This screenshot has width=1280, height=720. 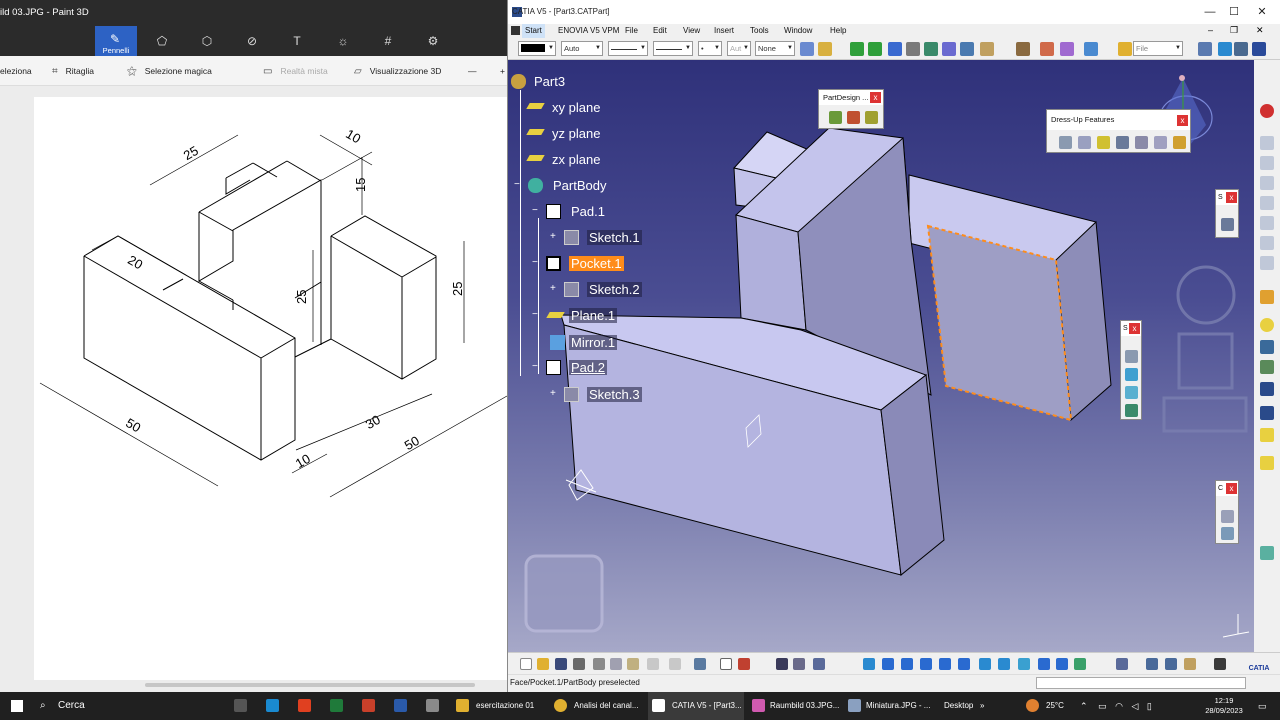 I want to click on fillet-icon, so click(x=1065, y=142).